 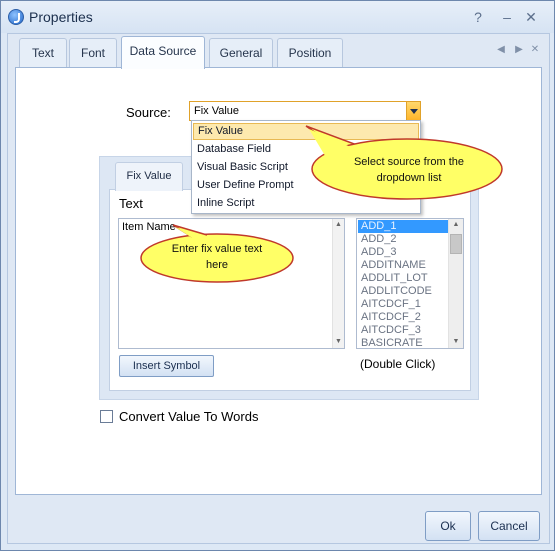 What do you see at coordinates (217, 111) in the screenshot?
I see `source-value: Fix Value` at bounding box center [217, 111].